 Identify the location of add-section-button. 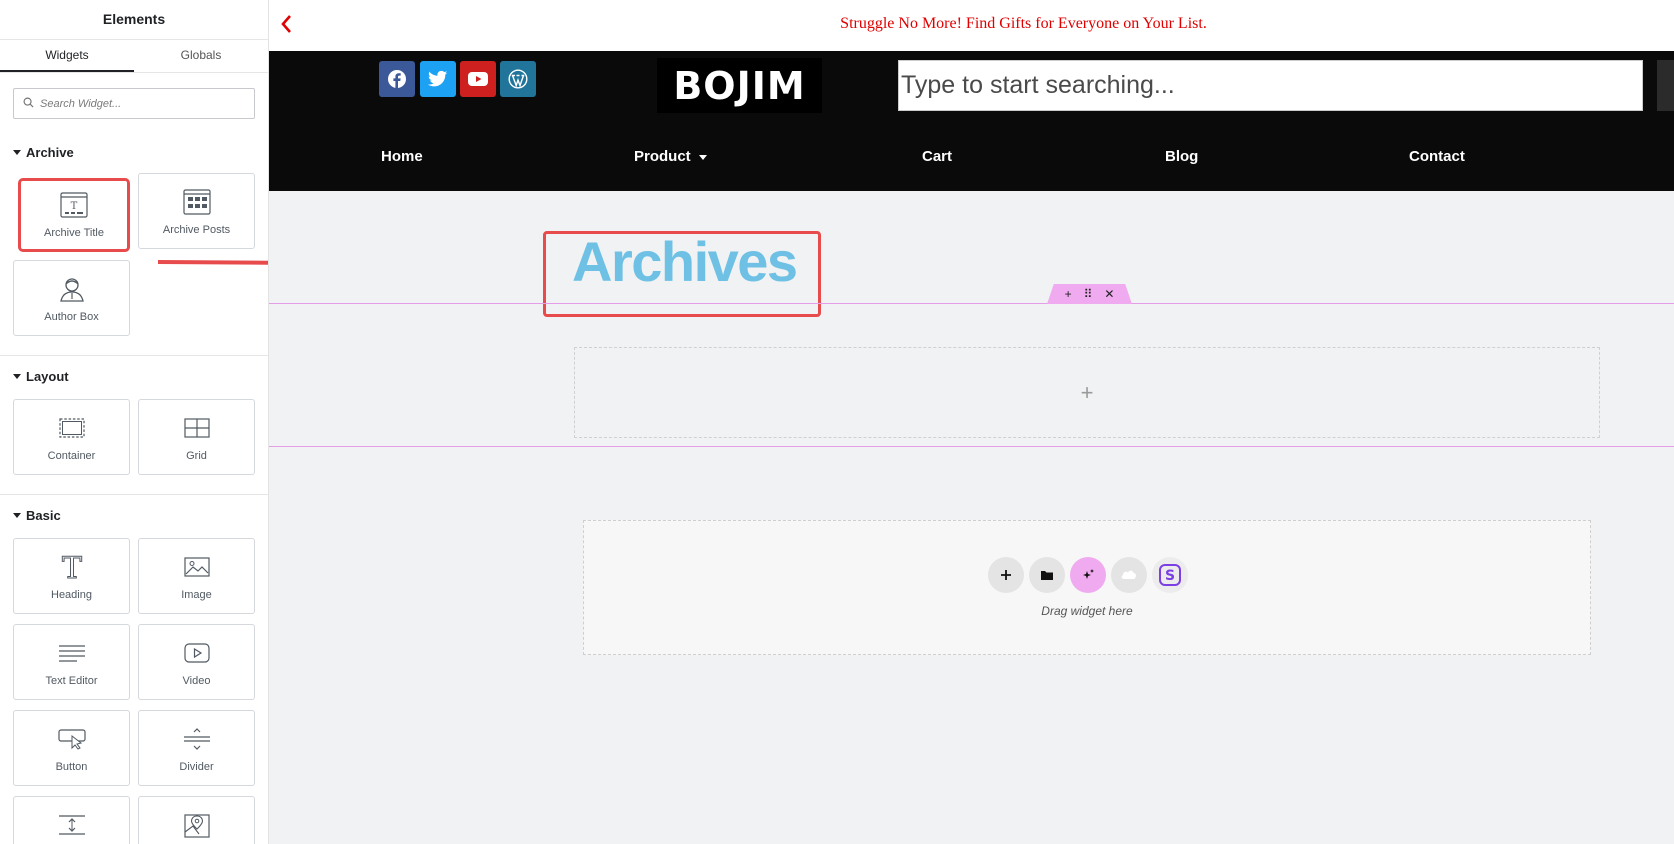
(1006, 575).